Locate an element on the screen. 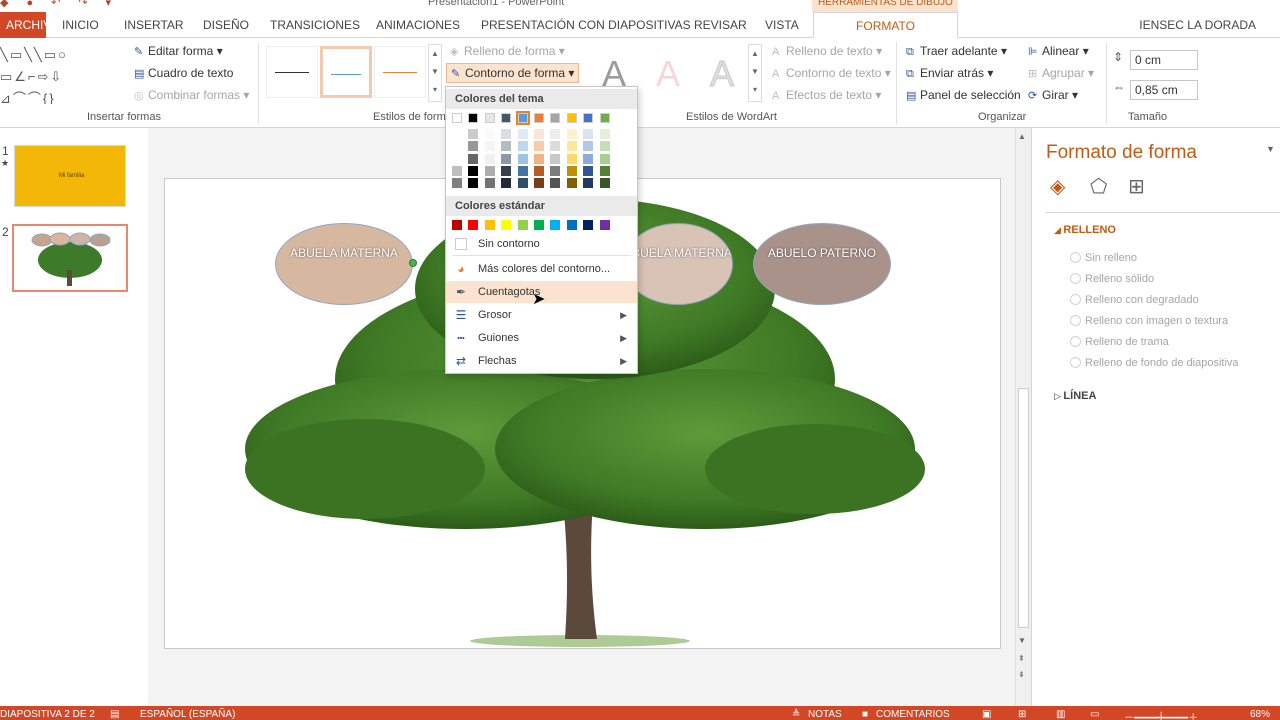 This screenshot has height=720, width=1280. dashes-item: ┅ Guiones ▶ is located at coordinates (541, 338).